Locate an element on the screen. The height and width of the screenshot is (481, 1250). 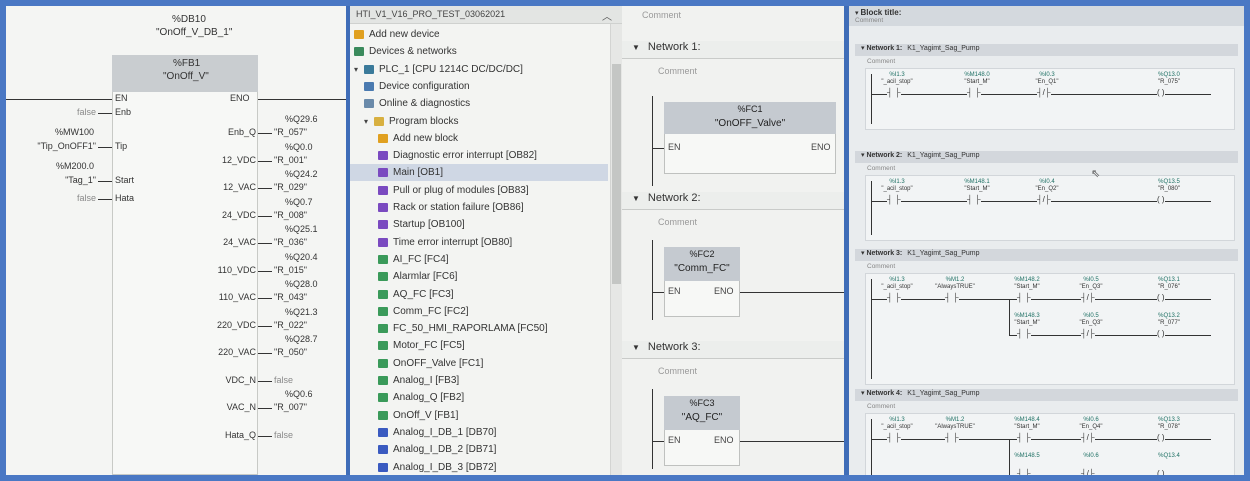
tree-item: Comm_FC [FC2] is located at coordinates (479, 311).